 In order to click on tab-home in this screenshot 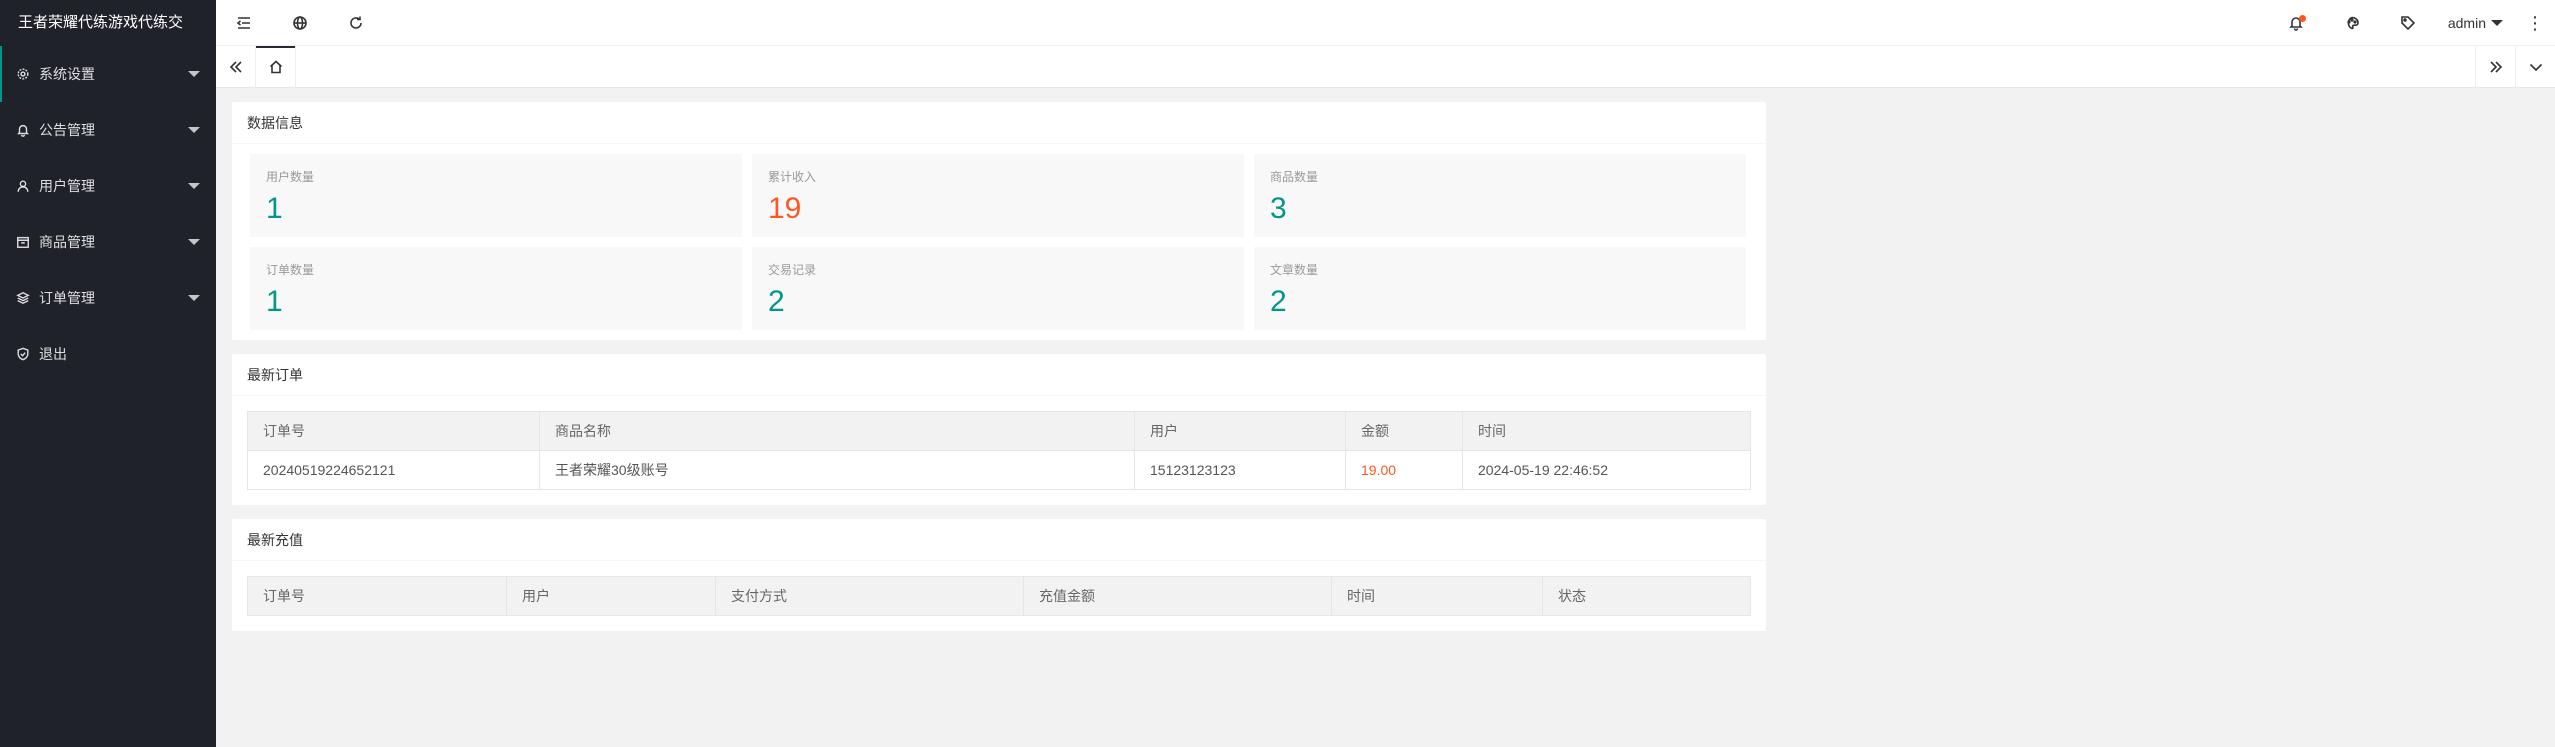, I will do `click(276, 67)`.